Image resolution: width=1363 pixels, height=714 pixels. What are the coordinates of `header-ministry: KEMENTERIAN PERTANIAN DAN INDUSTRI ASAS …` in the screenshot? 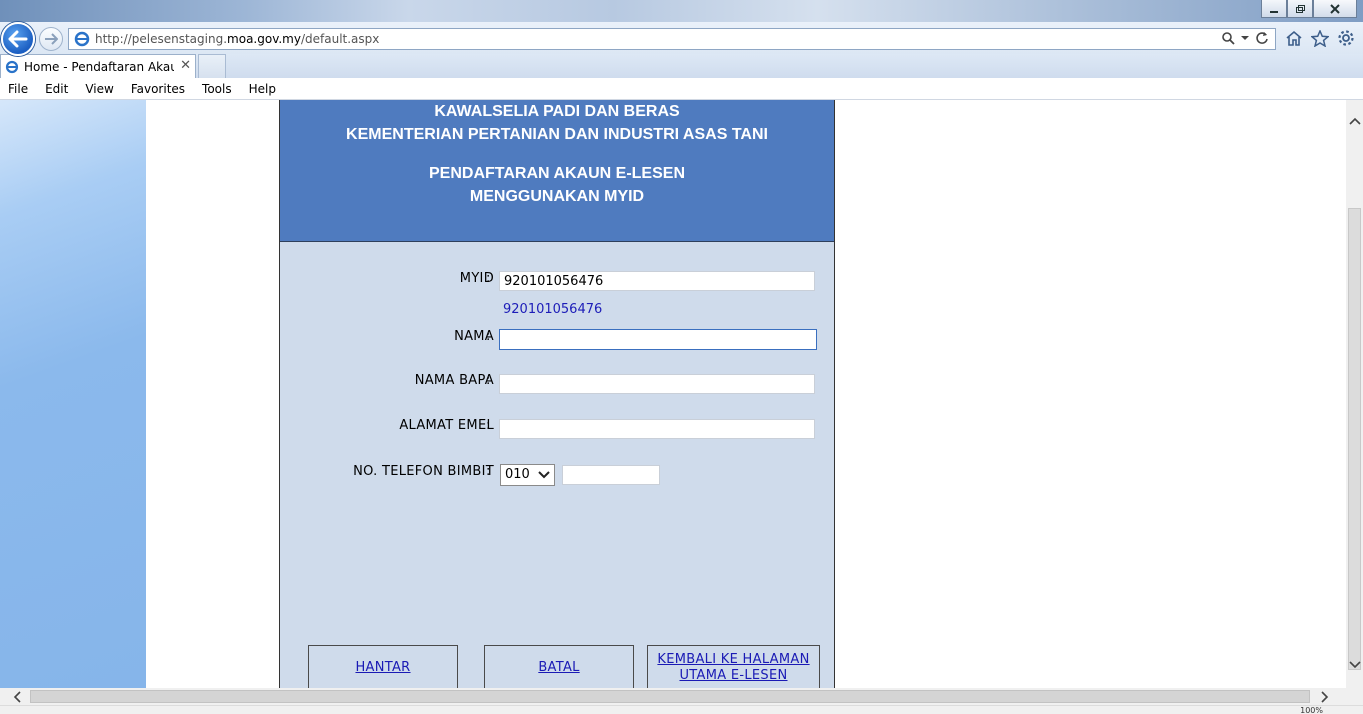 It's located at (557, 134).